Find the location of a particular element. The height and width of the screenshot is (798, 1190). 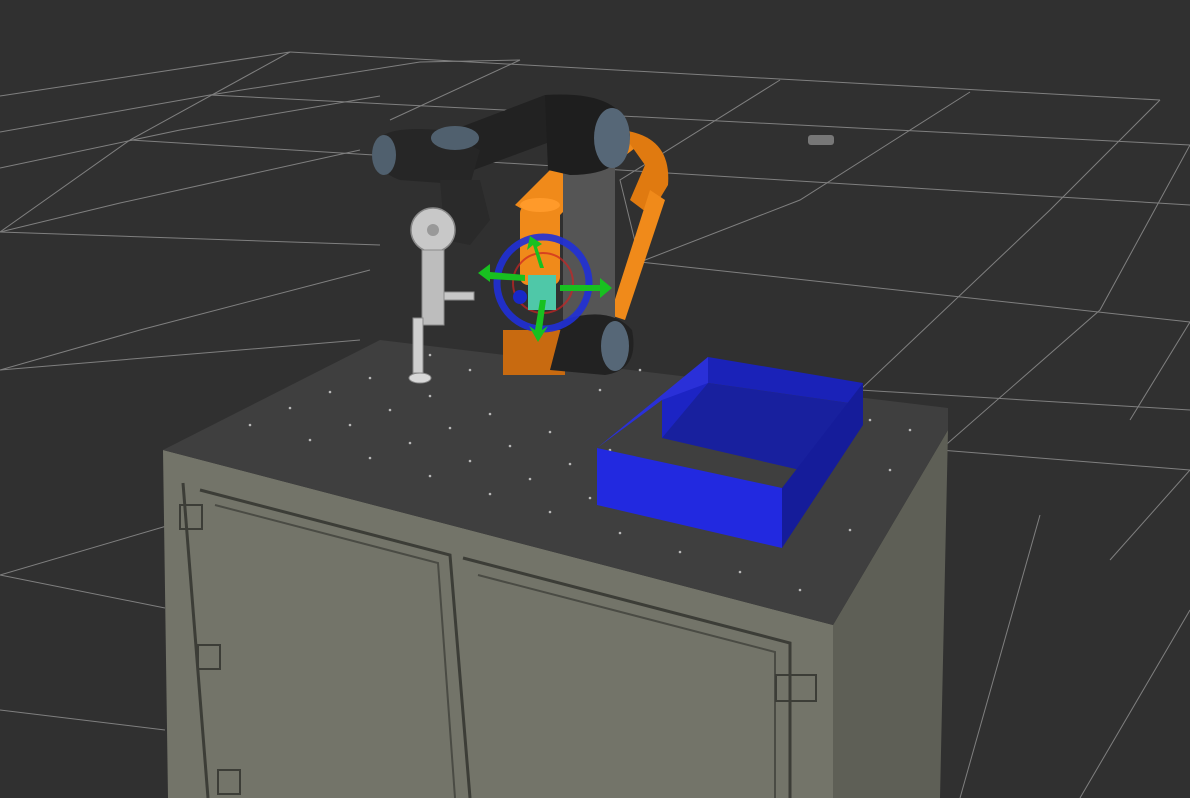

arm-base-cap is located at coordinates (615, 346).